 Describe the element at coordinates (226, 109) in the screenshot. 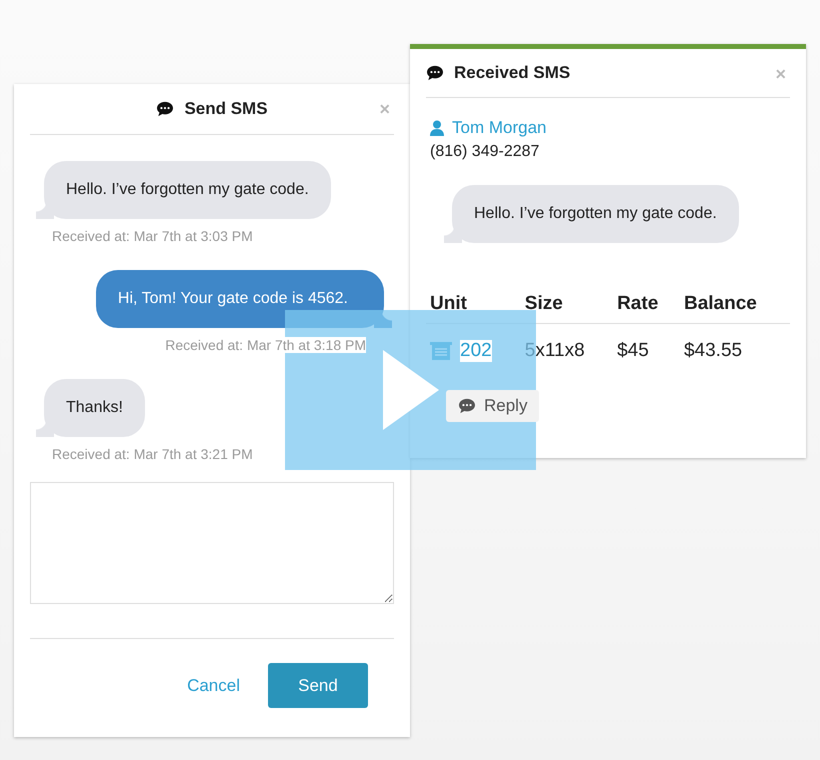

I see `panel-title: Send SMS` at that location.